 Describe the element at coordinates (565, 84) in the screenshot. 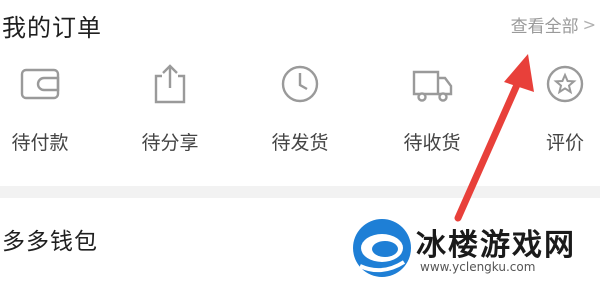

I see `review-star-icon` at that location.